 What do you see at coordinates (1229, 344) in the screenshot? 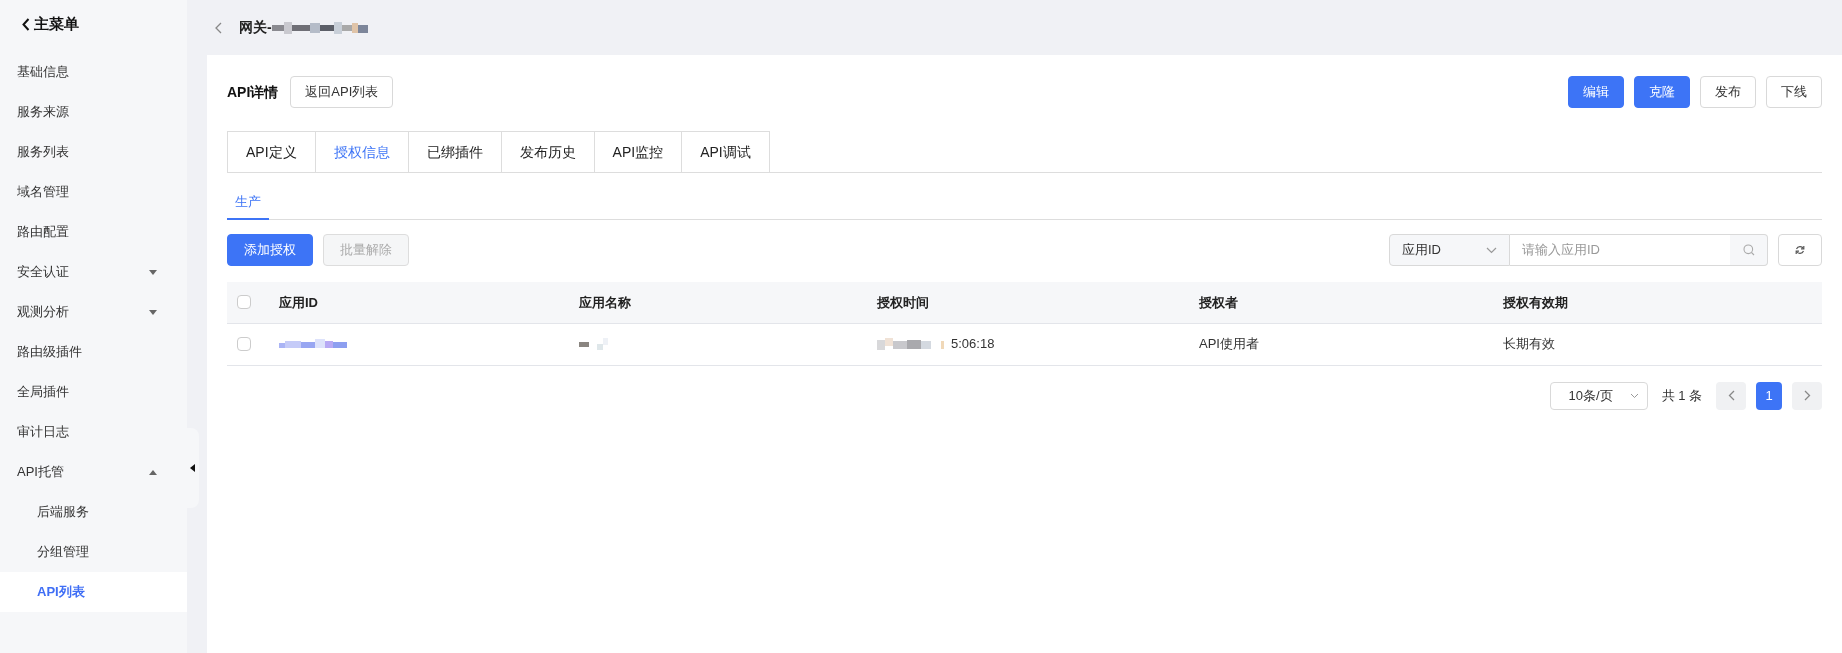
I see `table-cell: API使用者` at bounding box center [1229, 344].